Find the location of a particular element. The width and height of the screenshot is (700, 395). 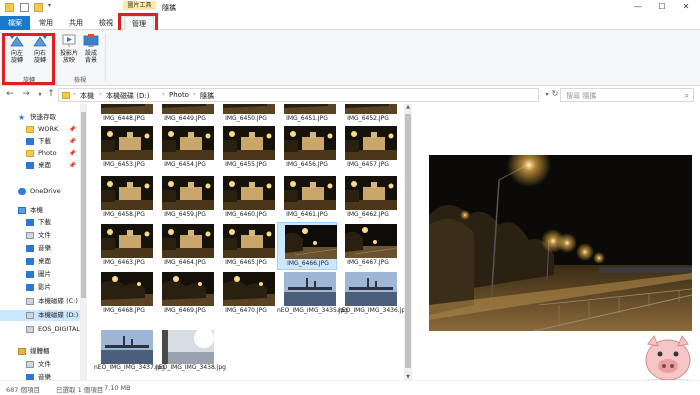

tab-share: 共用 is located at coordinates (76, 23).